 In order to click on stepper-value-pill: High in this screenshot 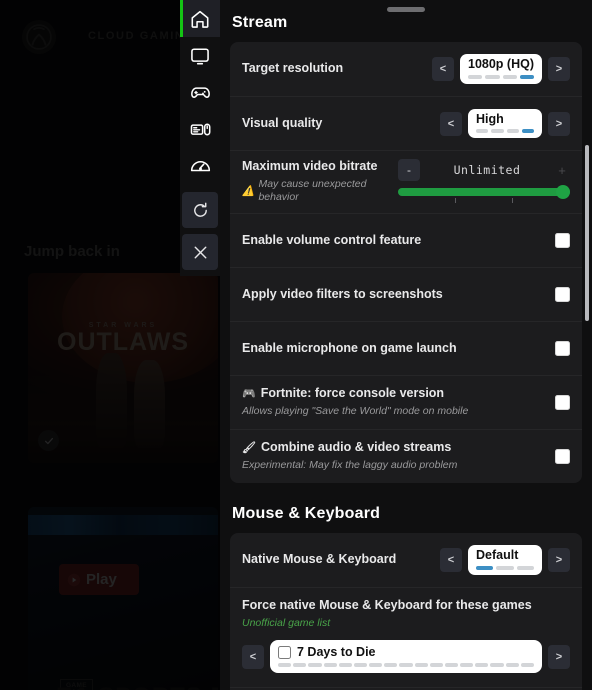, I will do `click(505, 123)`.